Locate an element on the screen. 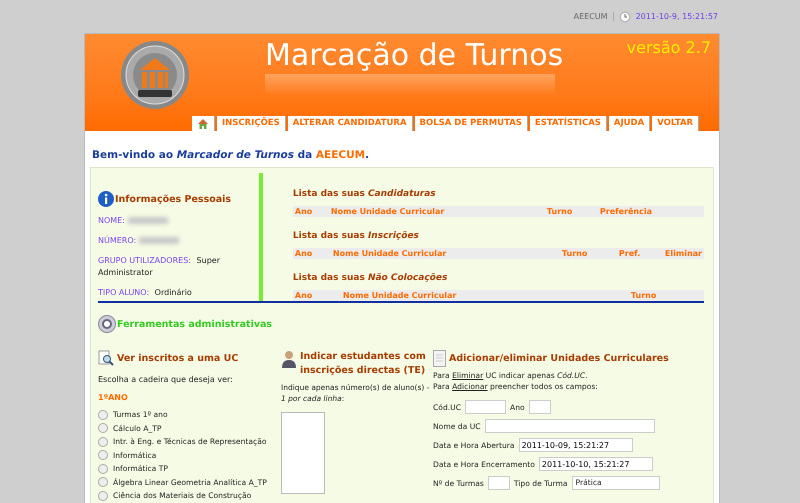 The width and height of the screenshot is (800, 503). column-header: Eliminar is located at coordinates (683, 253).